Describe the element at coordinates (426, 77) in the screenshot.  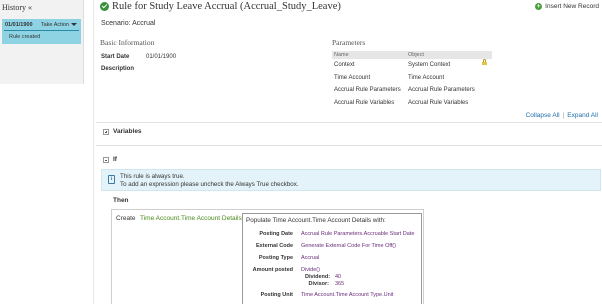
I see `parameter-object: Time Account` at that location.